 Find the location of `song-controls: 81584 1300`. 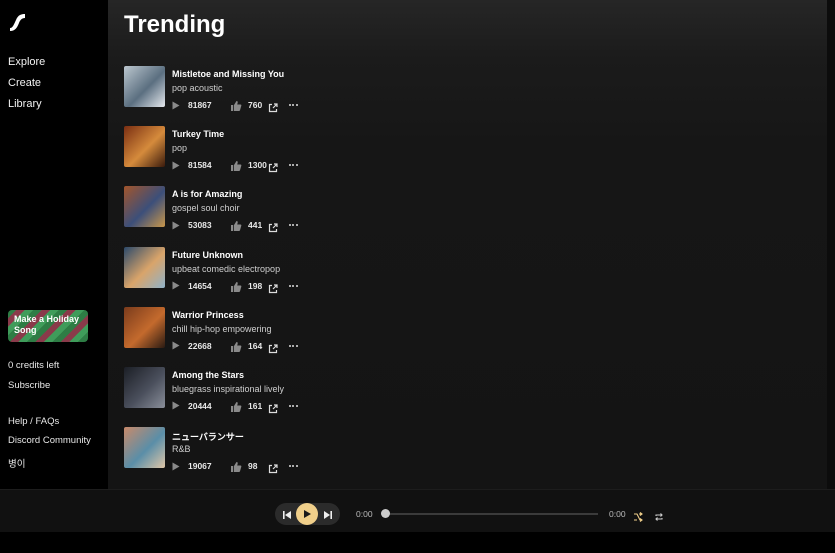

song-controls: 81584 1300 is located at coordinates (235, 166).